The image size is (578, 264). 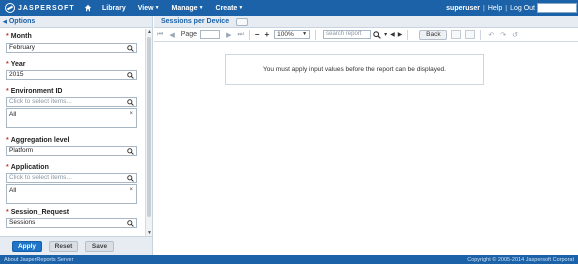 I want to click on undo-all-icon: ↺, so click(x=515, y=35).